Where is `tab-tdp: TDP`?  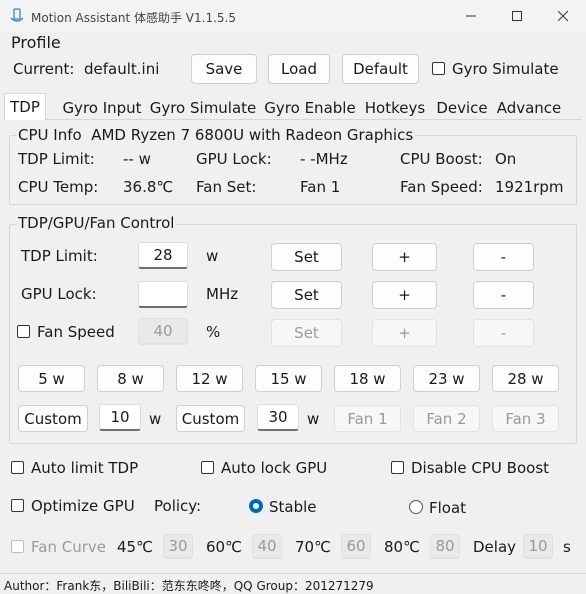 tab-tdp: TDP is located at coordinates (25, 106).